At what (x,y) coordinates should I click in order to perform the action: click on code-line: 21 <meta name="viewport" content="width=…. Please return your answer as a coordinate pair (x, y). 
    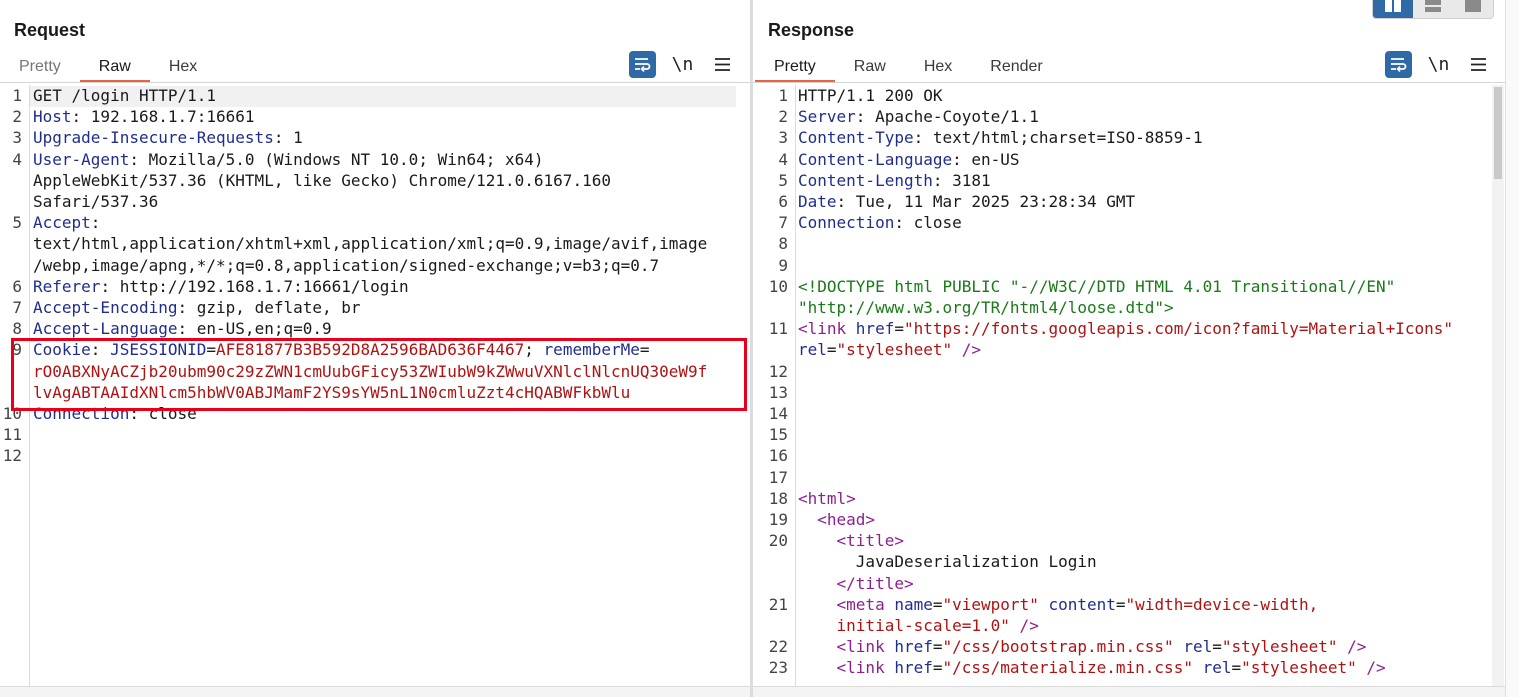
    Looking at the image, I should click on (1103, 604).